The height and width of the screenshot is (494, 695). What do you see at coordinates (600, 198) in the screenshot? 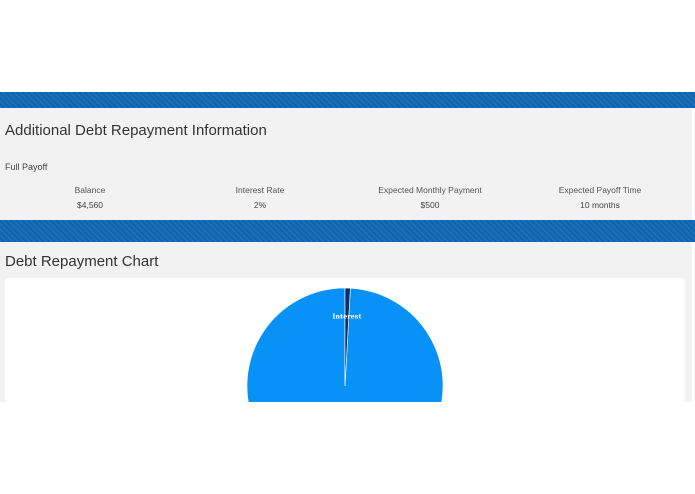
I see `stat-payoff-time: Expected Payoff Time 10 months` at bounding box center [600, 198].